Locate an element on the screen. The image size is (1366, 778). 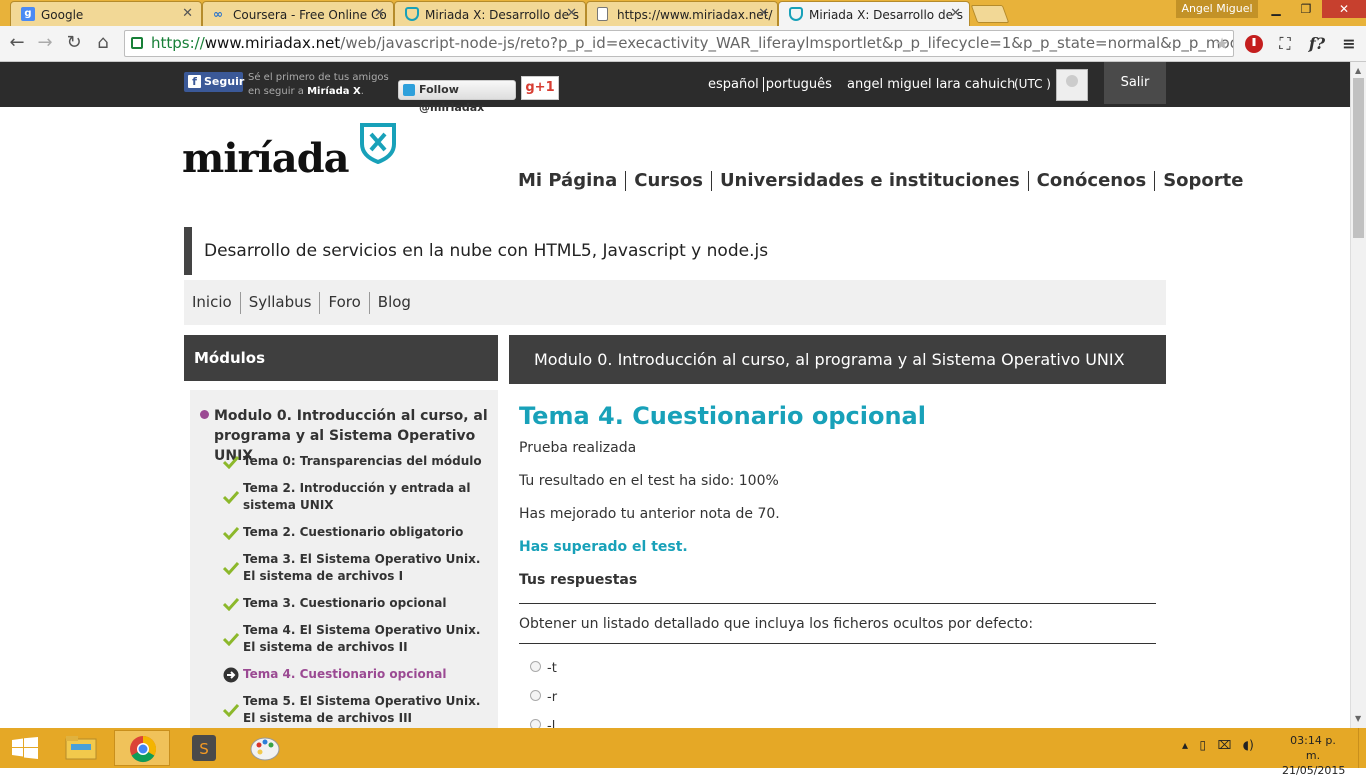
browser-tab-google: g Google ✕ is located at coordinates (106, 13).